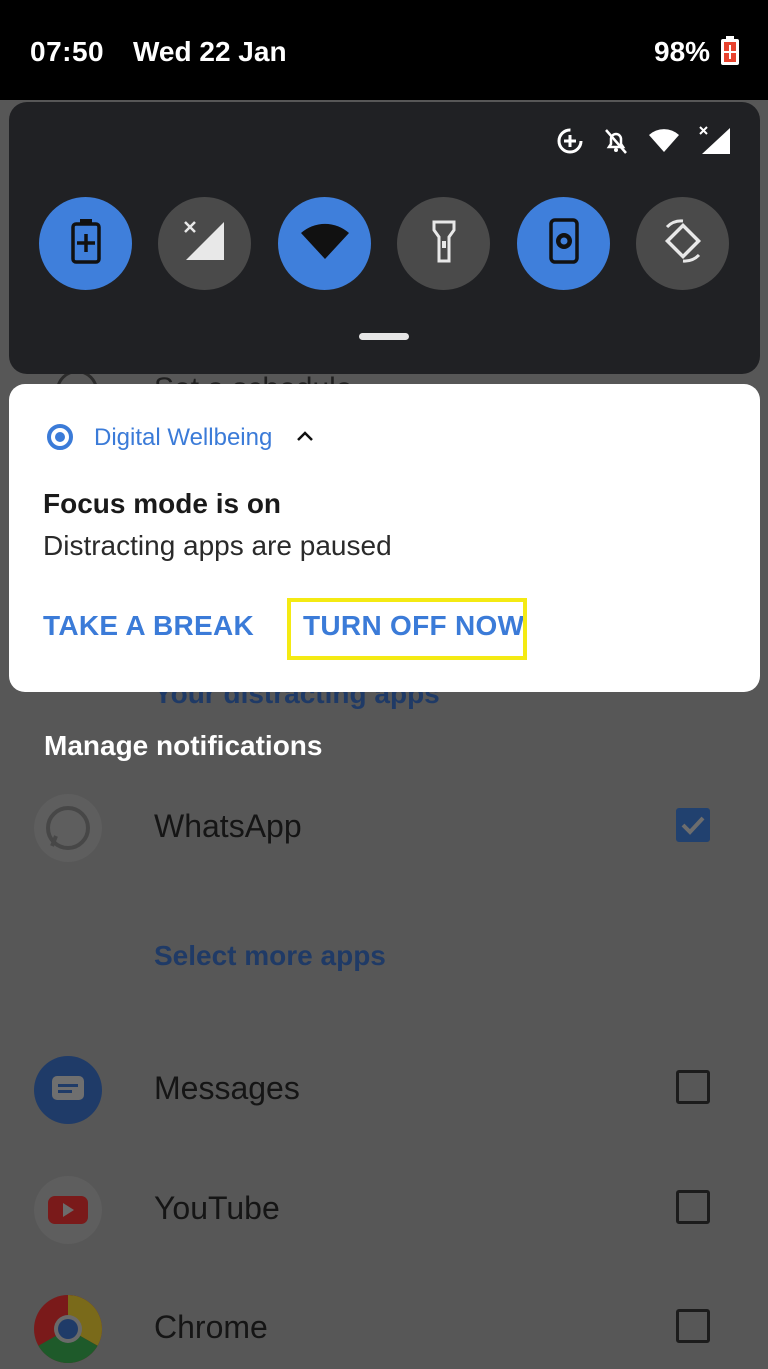 The width and height of the screenshot is (768, 1369). Describe the element at coordinates (407, 629) in the screenshot. I see `highlight-box` at that location.